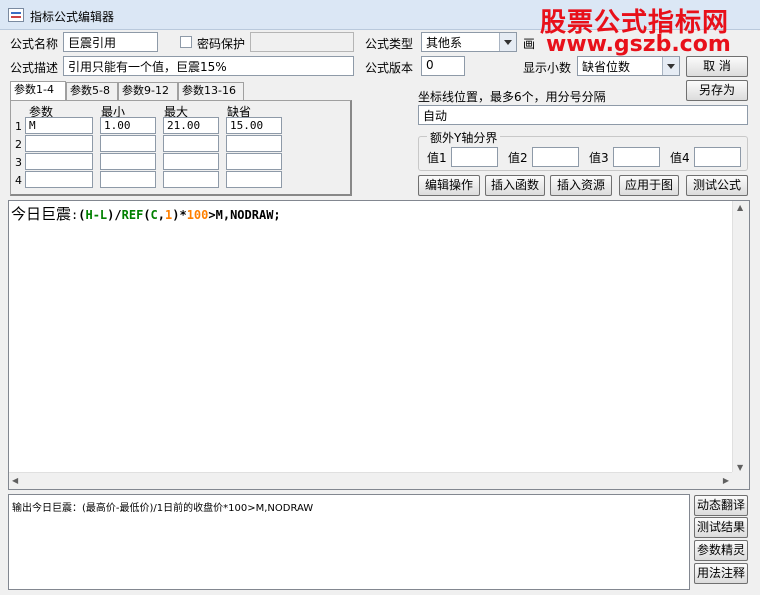 The image size is (760, 595). I want to click on save-as-button: 另存为, so click(717, 90).